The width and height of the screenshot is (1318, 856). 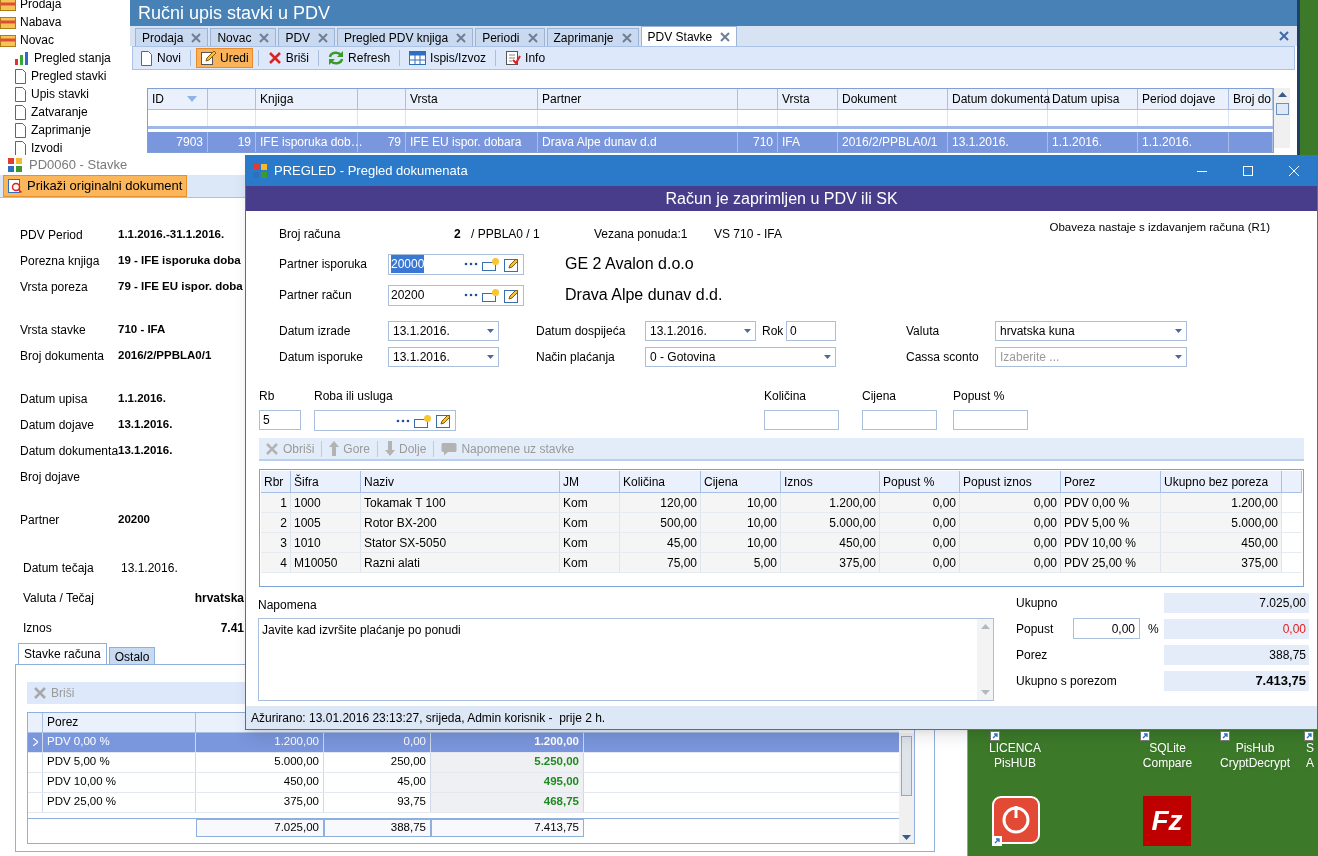 What do you see at coordinates (638, 142) in the screenshot?
I see `table-cell: Drava Alpe dunav d.d` at bounding box center [638, 142].